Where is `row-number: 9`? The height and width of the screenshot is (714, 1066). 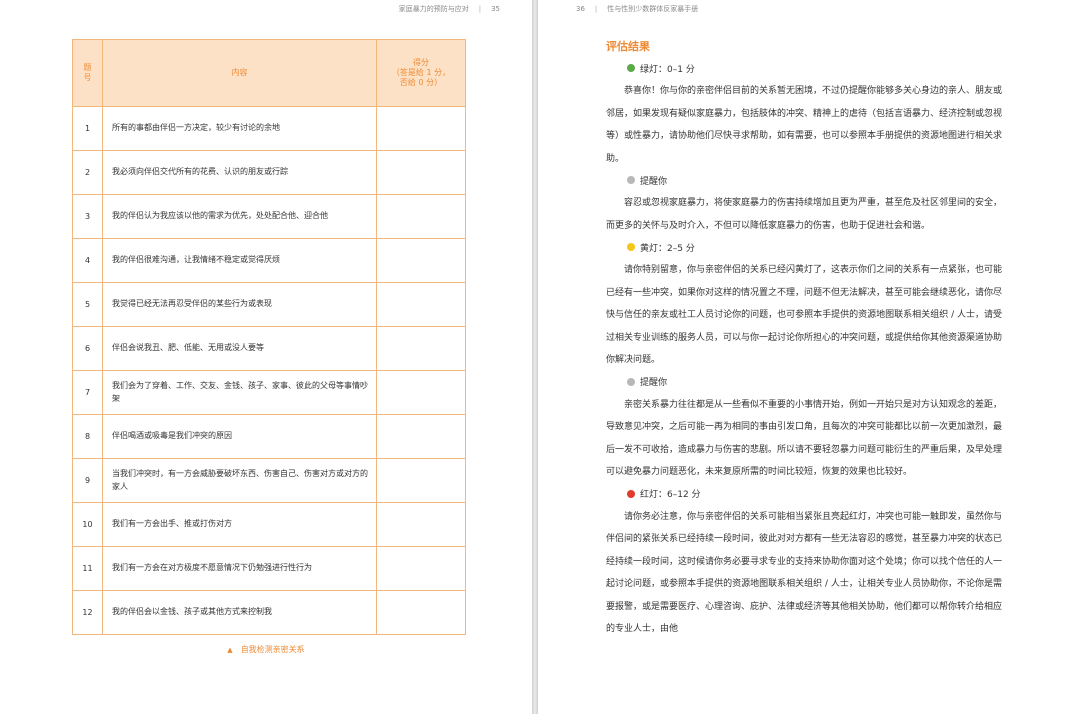
row-number: 9 is located at coordinates (87, 480).